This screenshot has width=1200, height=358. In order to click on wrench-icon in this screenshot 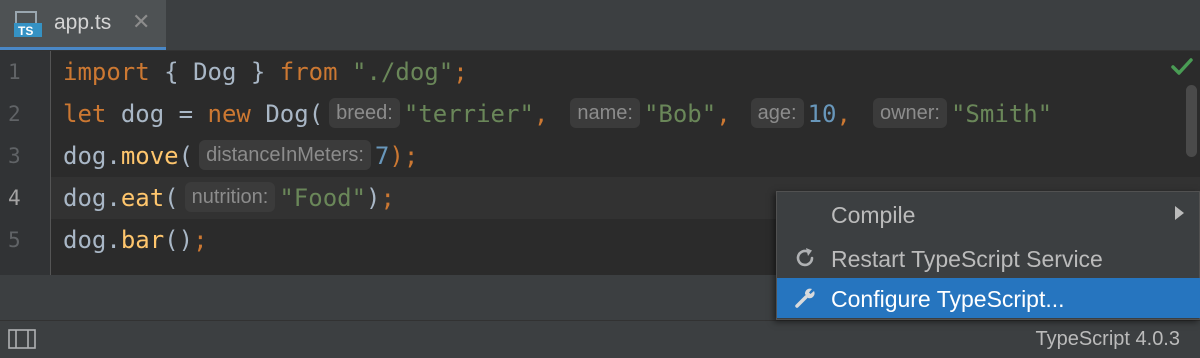, I will do `click(805, 298)`.